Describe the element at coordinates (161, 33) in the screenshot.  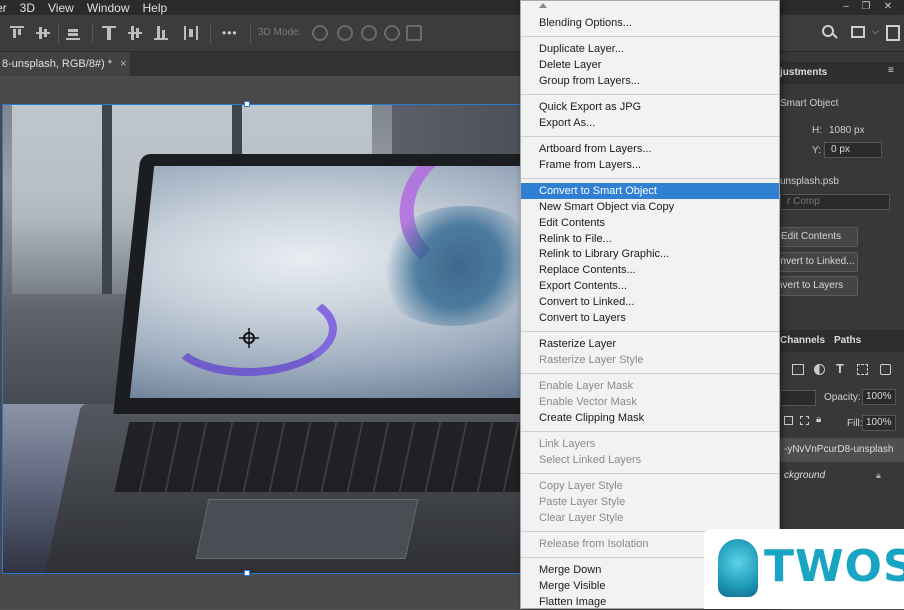
I see `distribute-bottom-icon` at that location.